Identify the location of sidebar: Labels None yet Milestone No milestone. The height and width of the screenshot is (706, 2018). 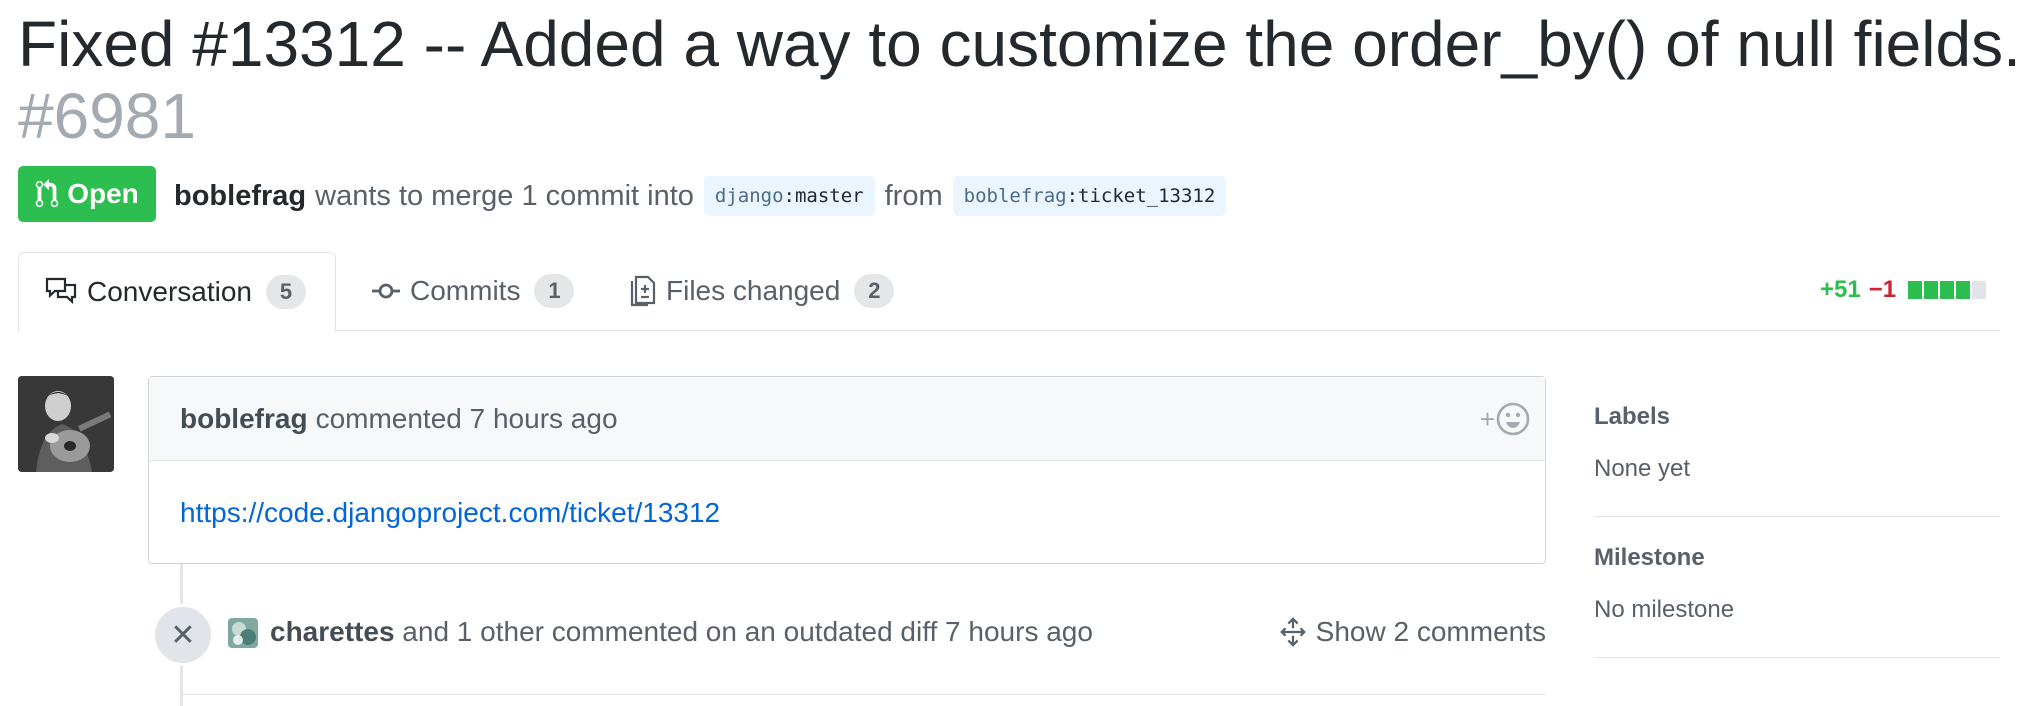
(1797, 517).